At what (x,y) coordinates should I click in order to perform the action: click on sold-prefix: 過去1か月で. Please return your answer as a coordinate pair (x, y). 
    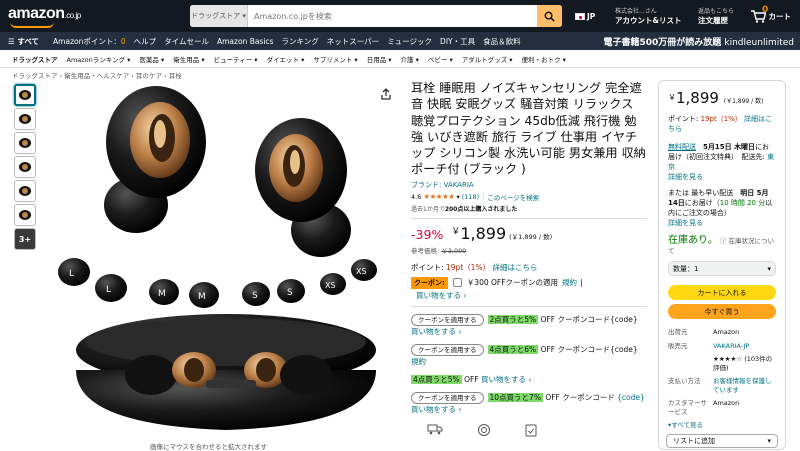
    Looking at the image, I should click on (428, 209).